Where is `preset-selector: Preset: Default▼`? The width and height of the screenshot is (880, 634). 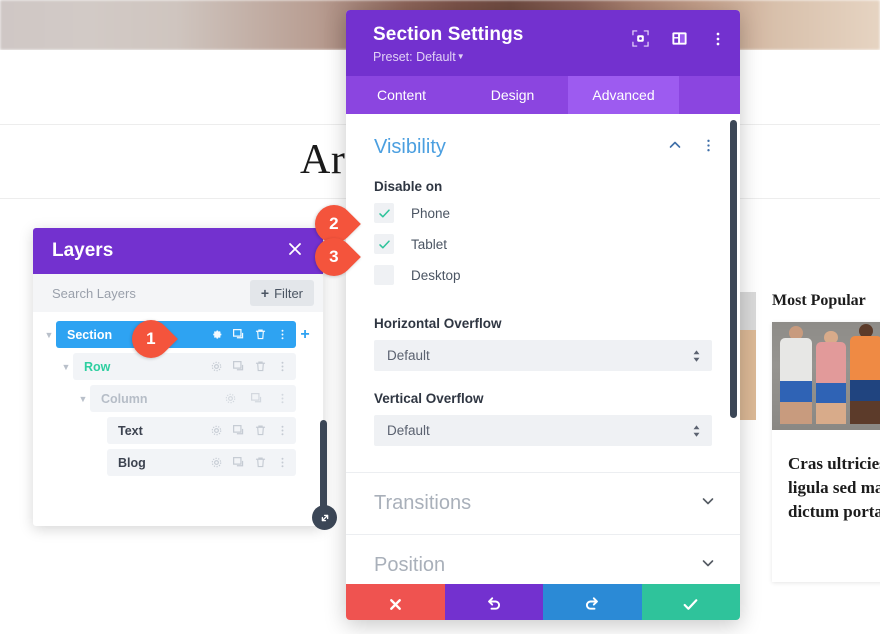 preset-selector: Preset: Default▼ is located at coordinates (549, 57).